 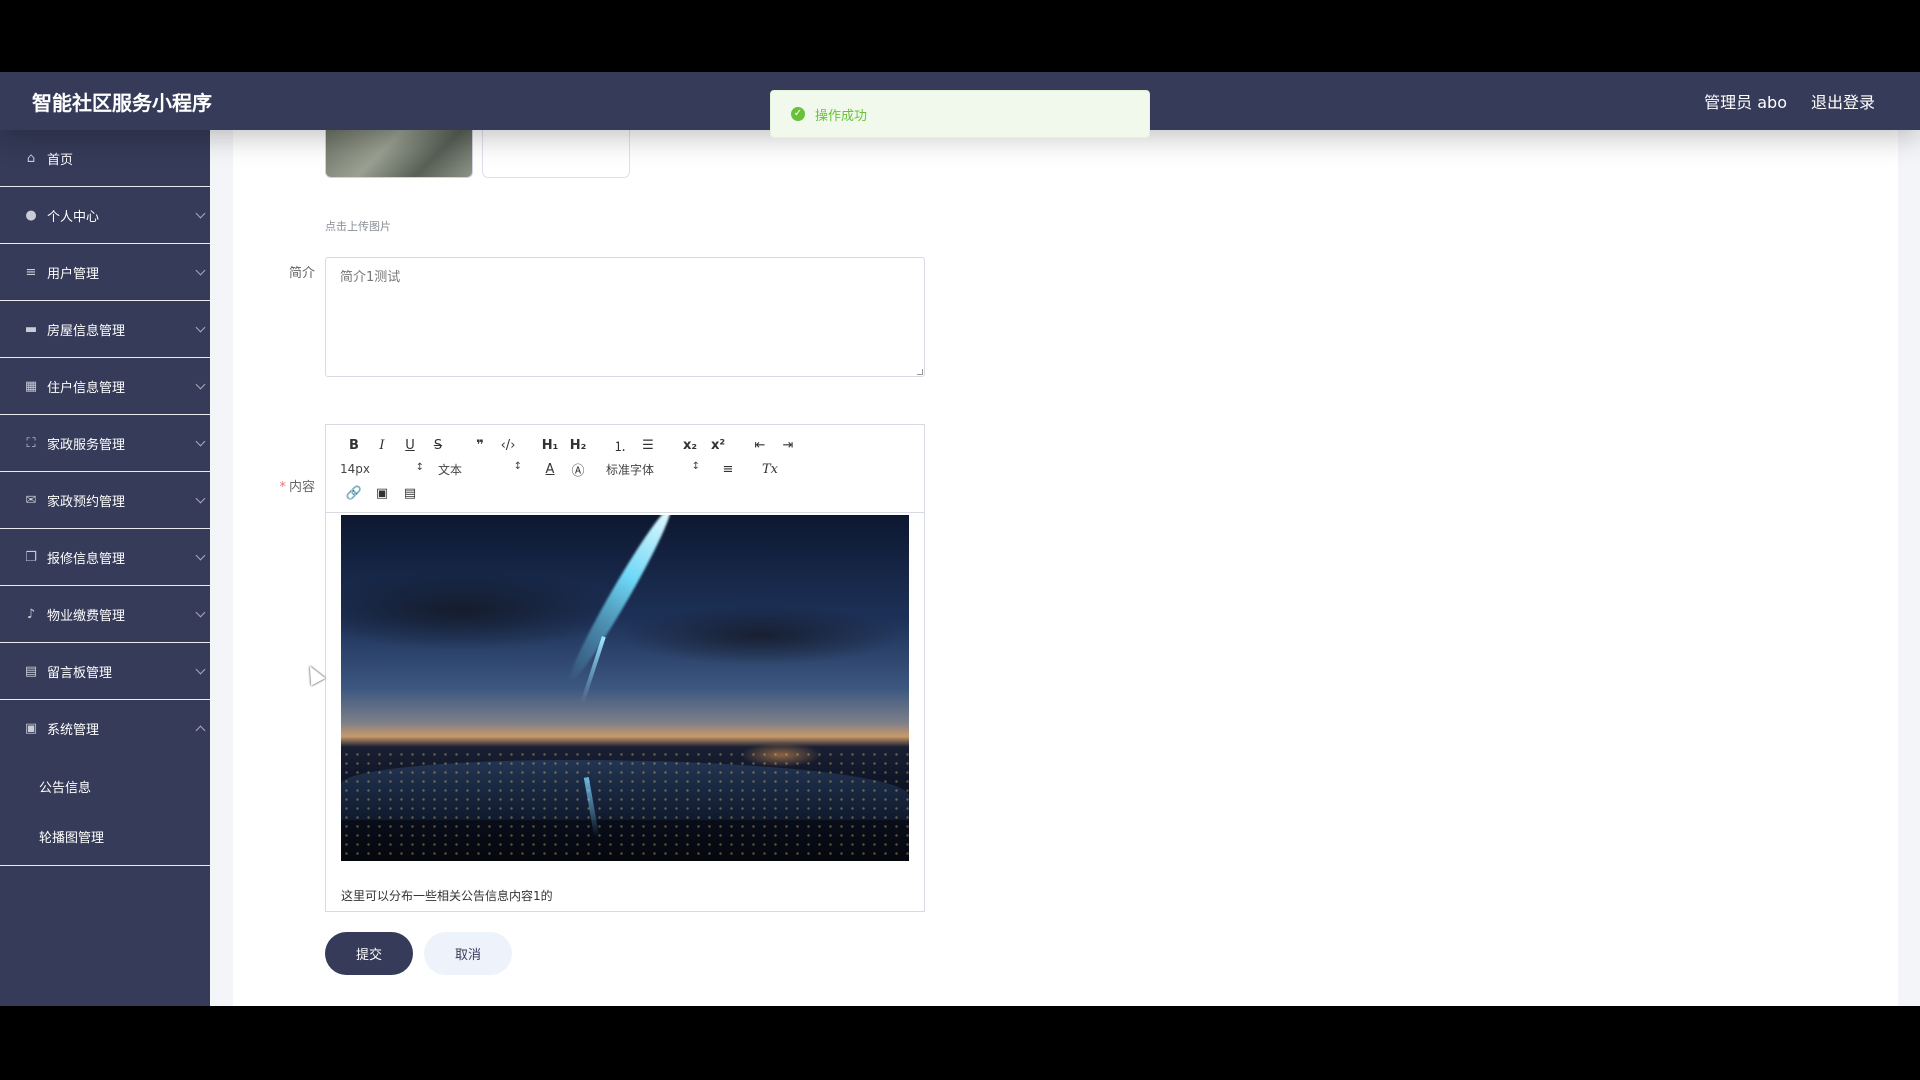 I want to click on sidebar-item-residents: ▦ 住户信息管理, so click(x=105, y=386).